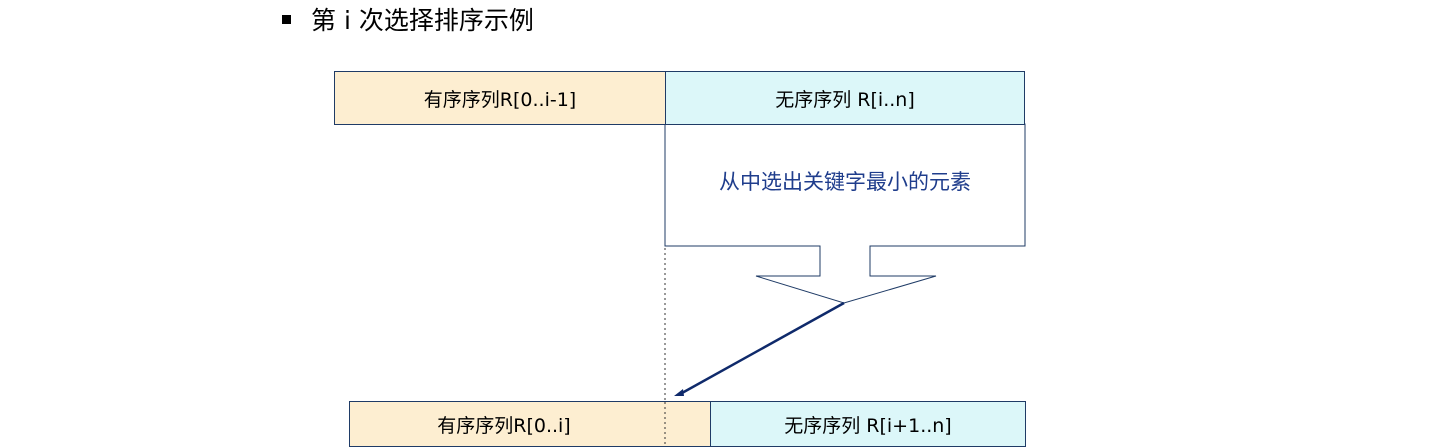  I want to click on top-unsorted-label: 无序序列 R[i..n], so click(845, 99).